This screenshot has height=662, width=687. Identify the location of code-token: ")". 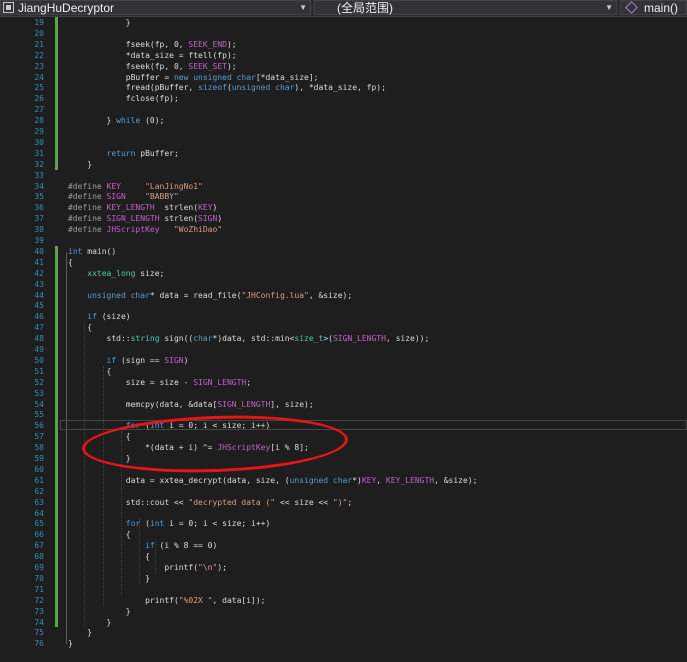
(340, 502).